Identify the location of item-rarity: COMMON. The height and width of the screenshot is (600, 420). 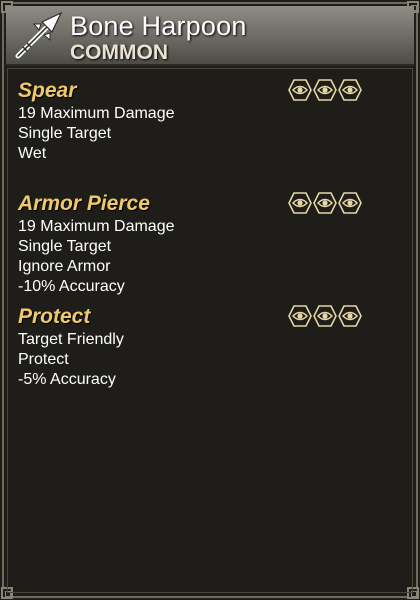
(119, 52).